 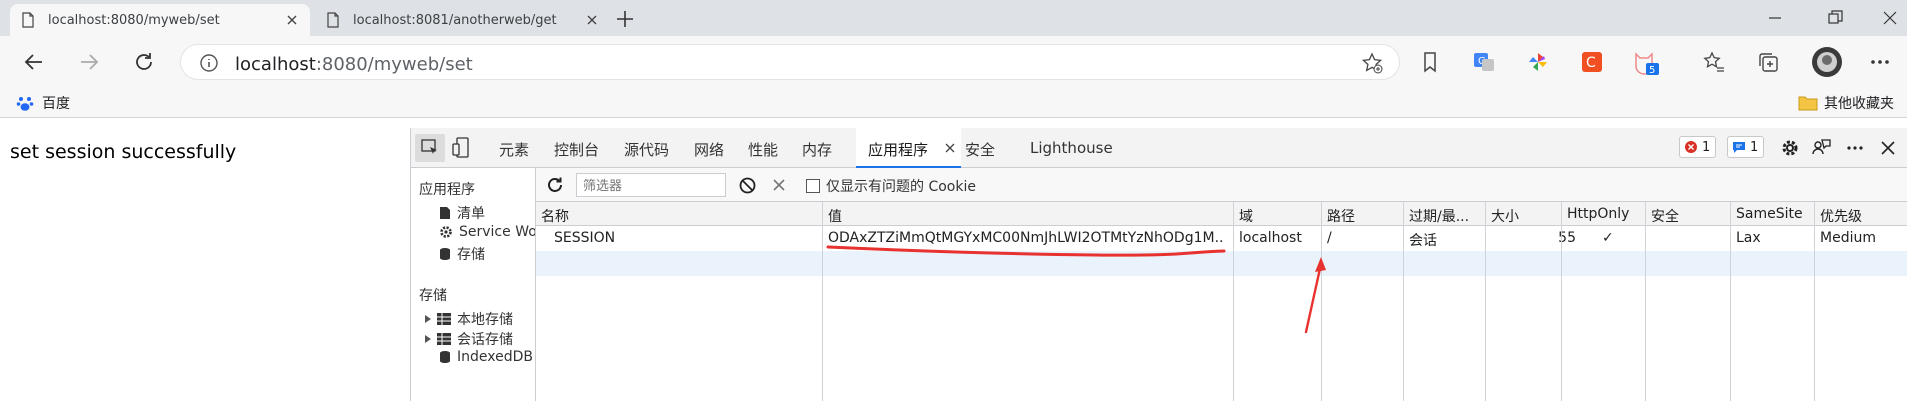 I want to click on cat-extension-icon: 5, so click(x=1646, y=62).